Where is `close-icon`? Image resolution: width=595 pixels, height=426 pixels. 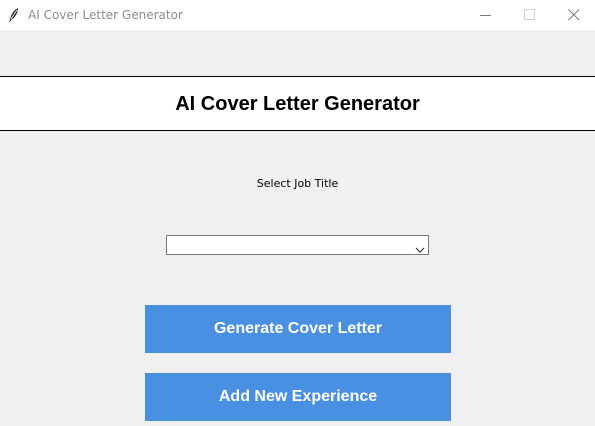 close-icon is located at coordinates (574, 15).